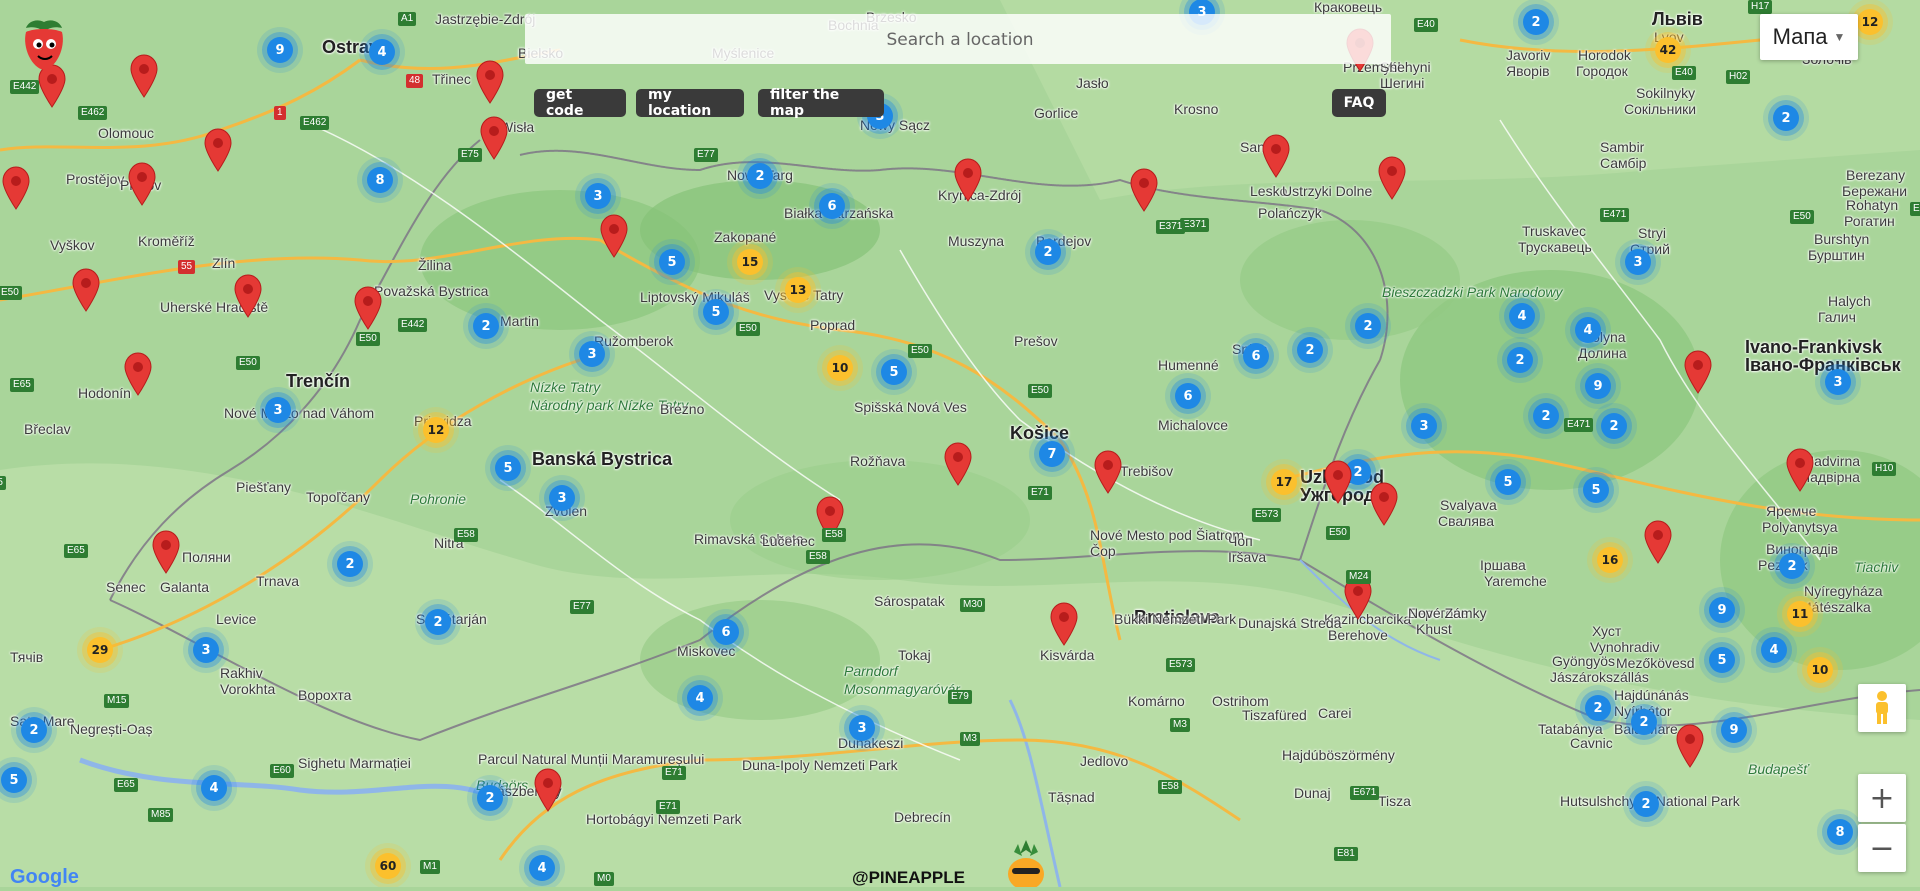 The height and width of the screenshot is (891, 1920). I want to click on cluster-marker: 7, so click(1052, 454).